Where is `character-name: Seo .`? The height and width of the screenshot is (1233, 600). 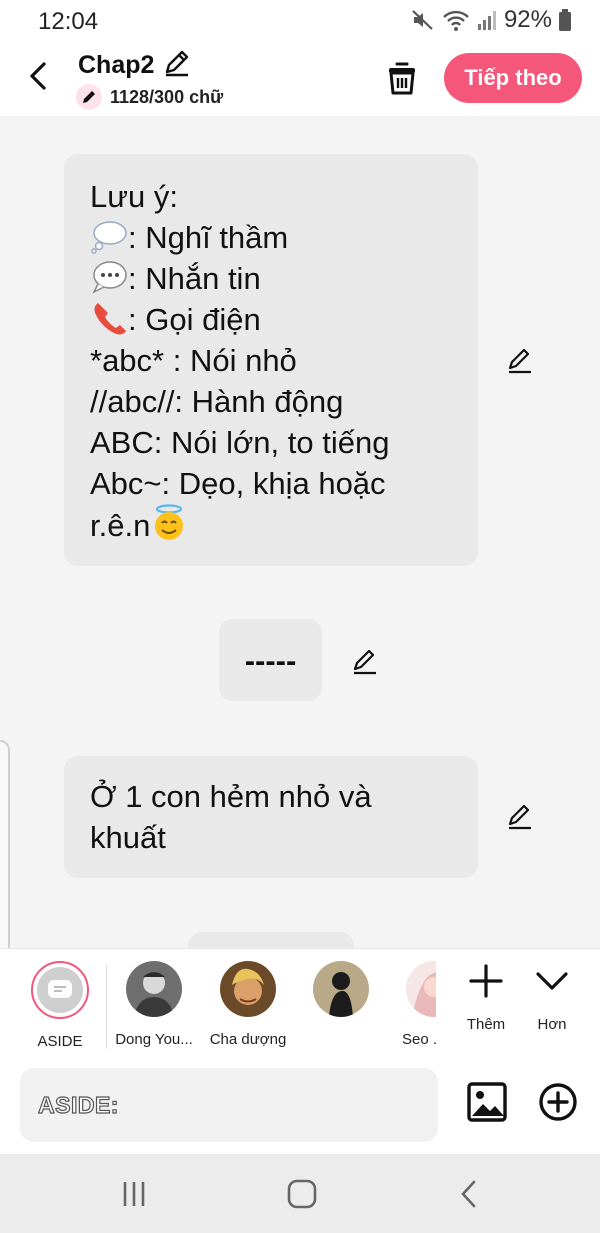
character-name: Seo . is located at coordinates (419, 1039).